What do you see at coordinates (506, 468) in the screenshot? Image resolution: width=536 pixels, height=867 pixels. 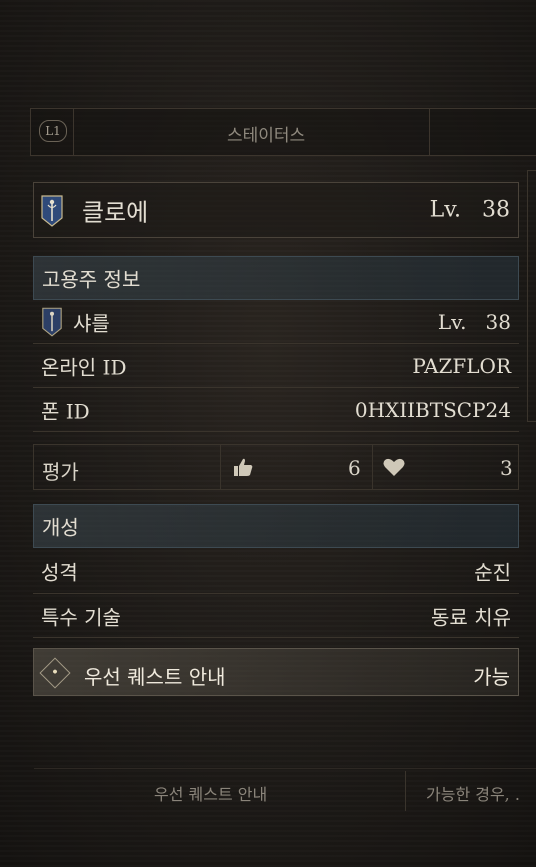 I see `hearts-count: 3` at bounding box center [506, 468].